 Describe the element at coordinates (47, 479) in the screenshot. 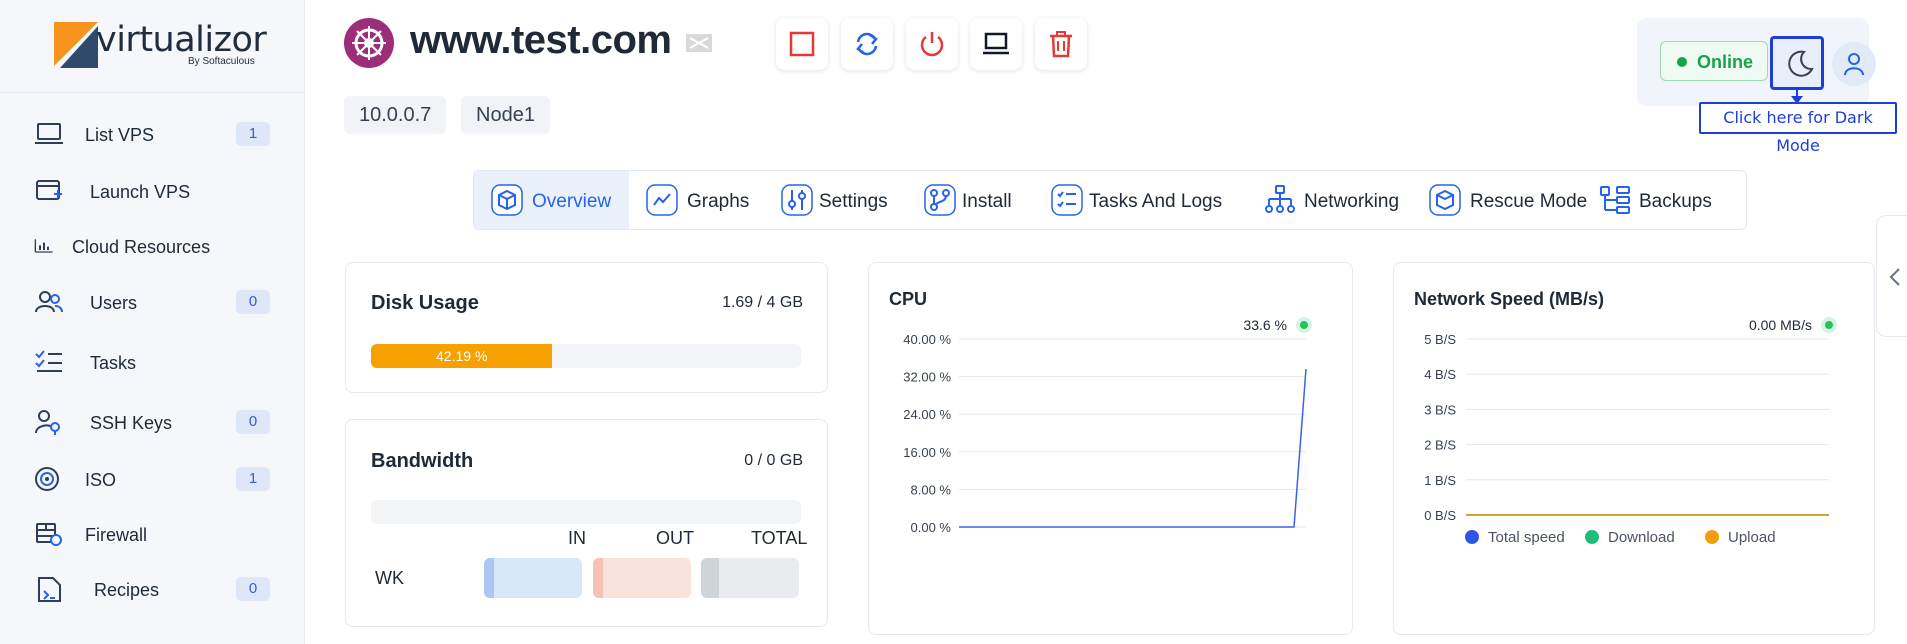

I see `disc-icon` at that location.